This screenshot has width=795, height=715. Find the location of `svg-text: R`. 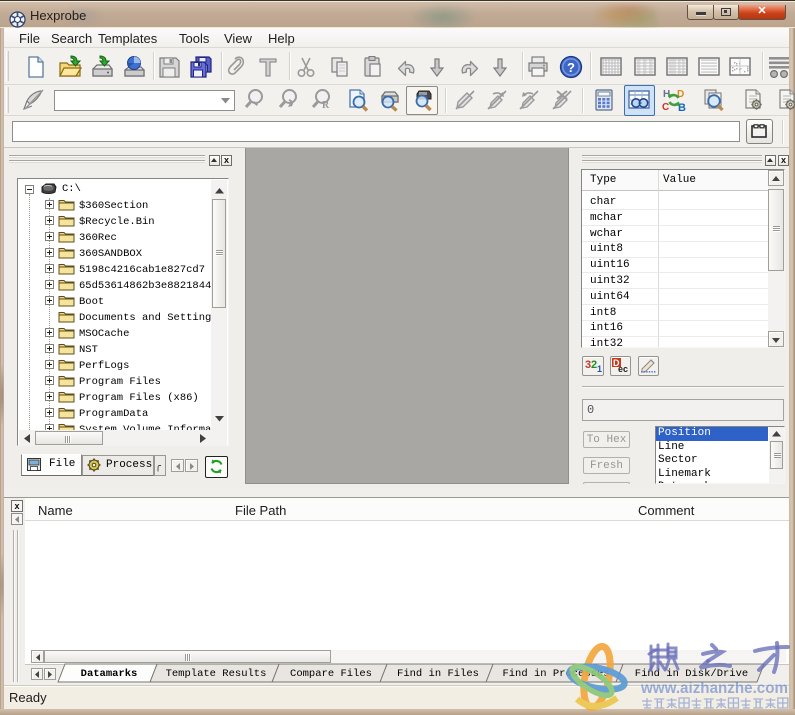

svg-text: R is located at coordinates (326, 105).